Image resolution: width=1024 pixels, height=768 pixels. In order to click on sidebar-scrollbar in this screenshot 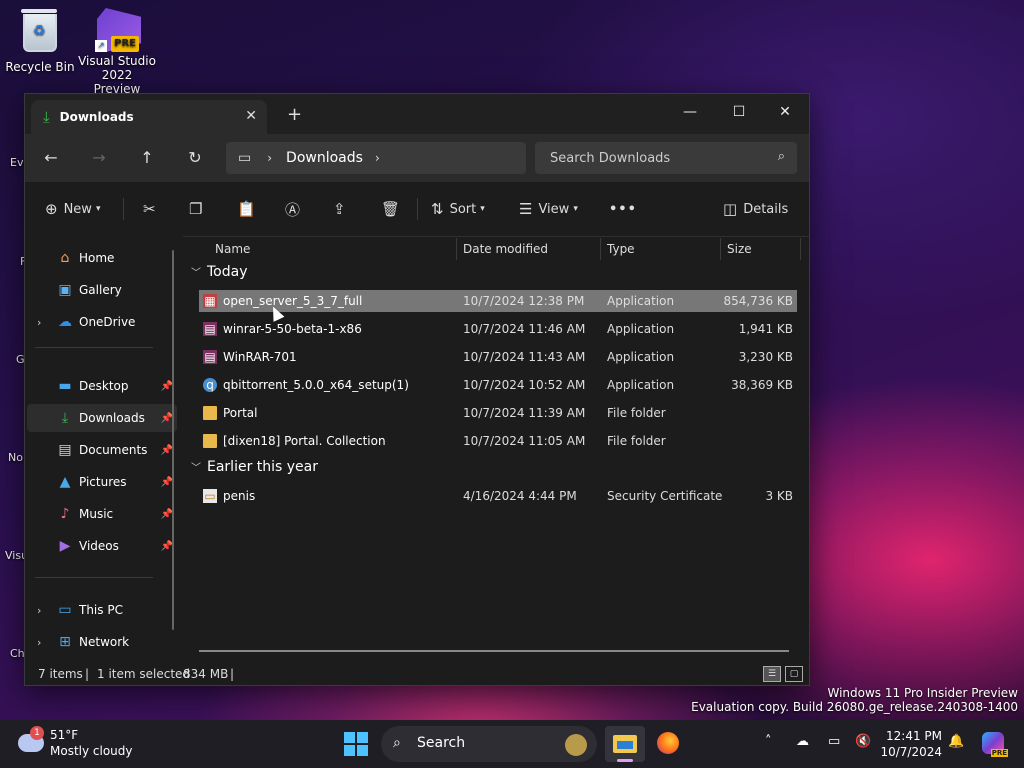, I will do `click(173, 440)`.